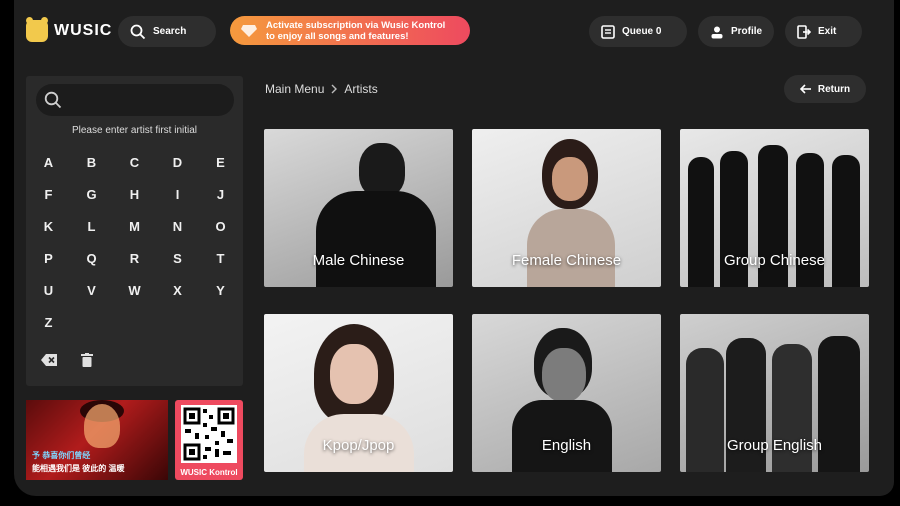 This screenshot has height=506, width=900. I want to click on category-label: Group English, so click(774, 445).